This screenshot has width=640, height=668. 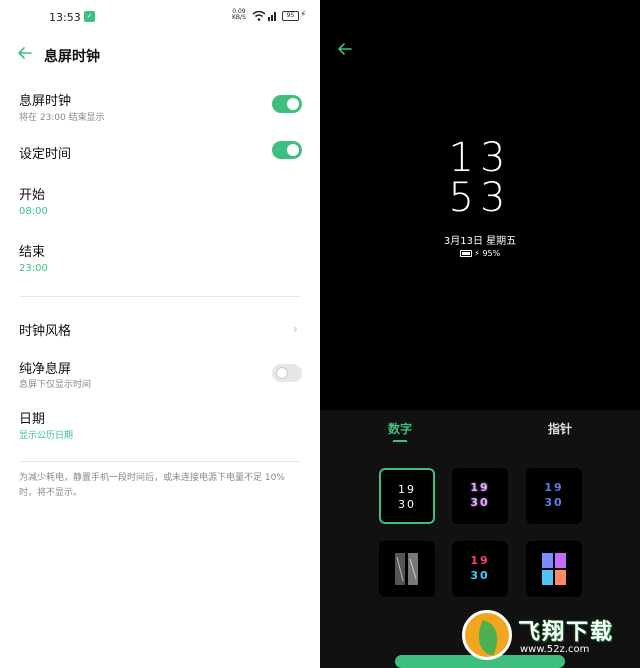 I want to click on set-time-label: 设定时间, so click(x=45, y=154).